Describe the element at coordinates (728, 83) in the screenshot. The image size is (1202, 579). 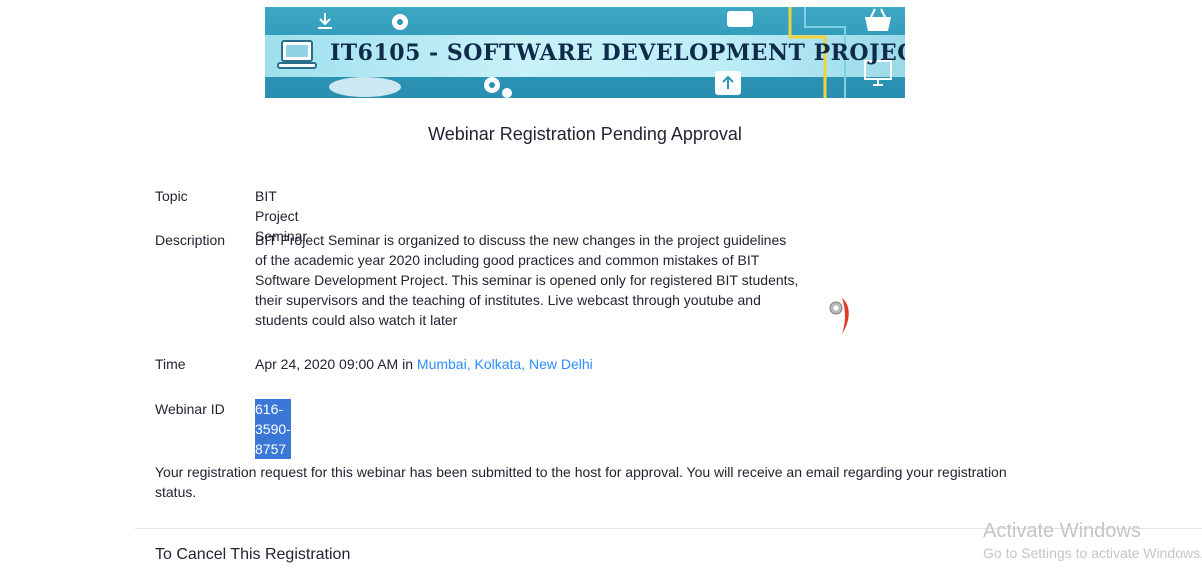
I see `upload-icon` at that location.